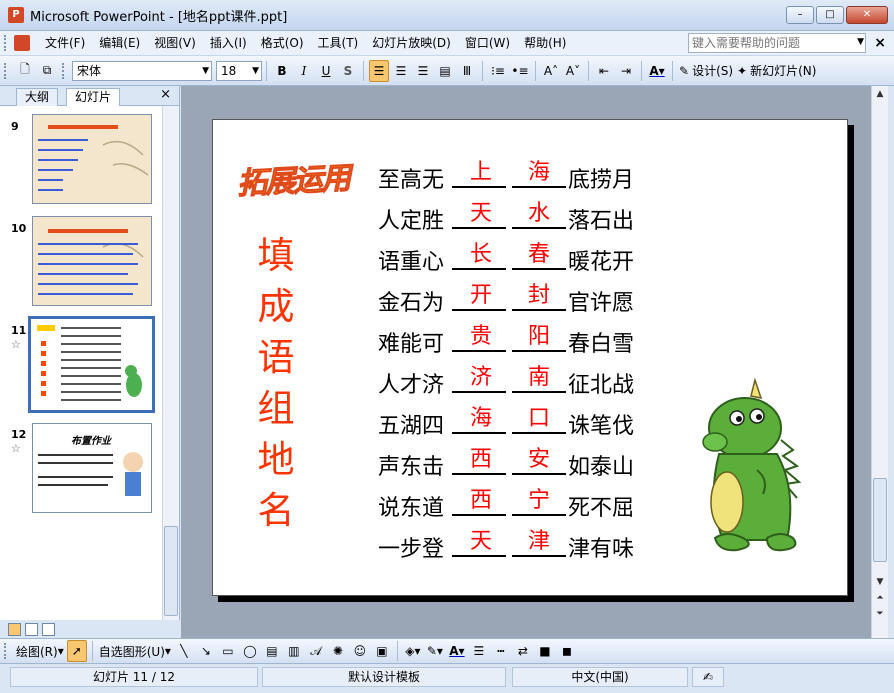  Describe the element at coordinates (518, 258) in the screenshot. I see `idiom-row: 语重心 长 春 暖花开` at that location.